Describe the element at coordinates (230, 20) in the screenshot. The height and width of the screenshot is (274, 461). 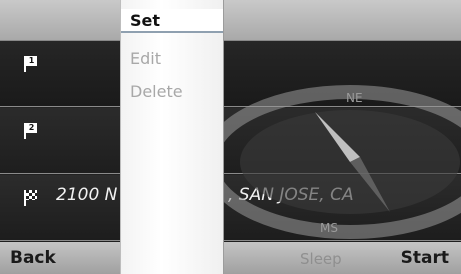
I see `top-bar` at that location.